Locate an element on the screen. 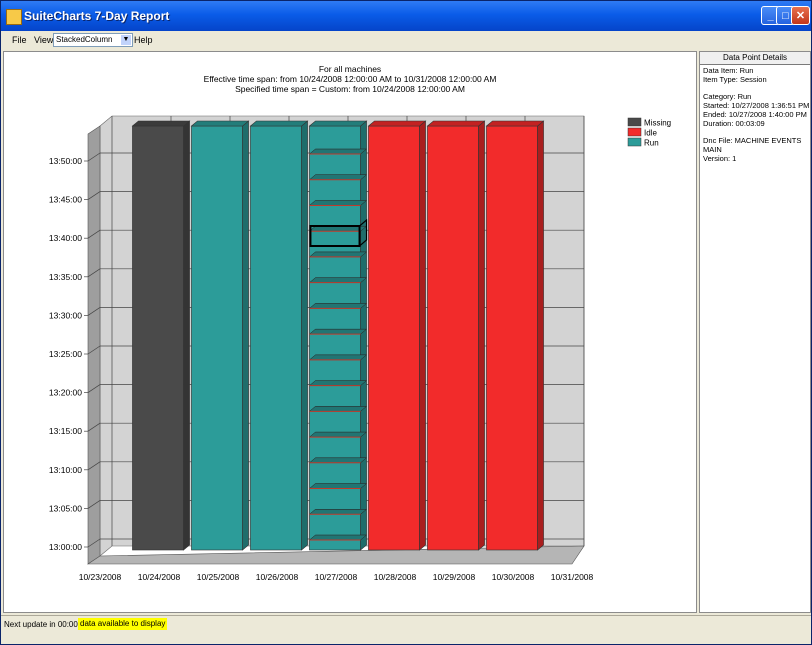 The height and width of the screenshot is (645, 812). title-bar: SuiteCharts 7-Day Report _ □ ✕ is located at coordinates (406, 16).